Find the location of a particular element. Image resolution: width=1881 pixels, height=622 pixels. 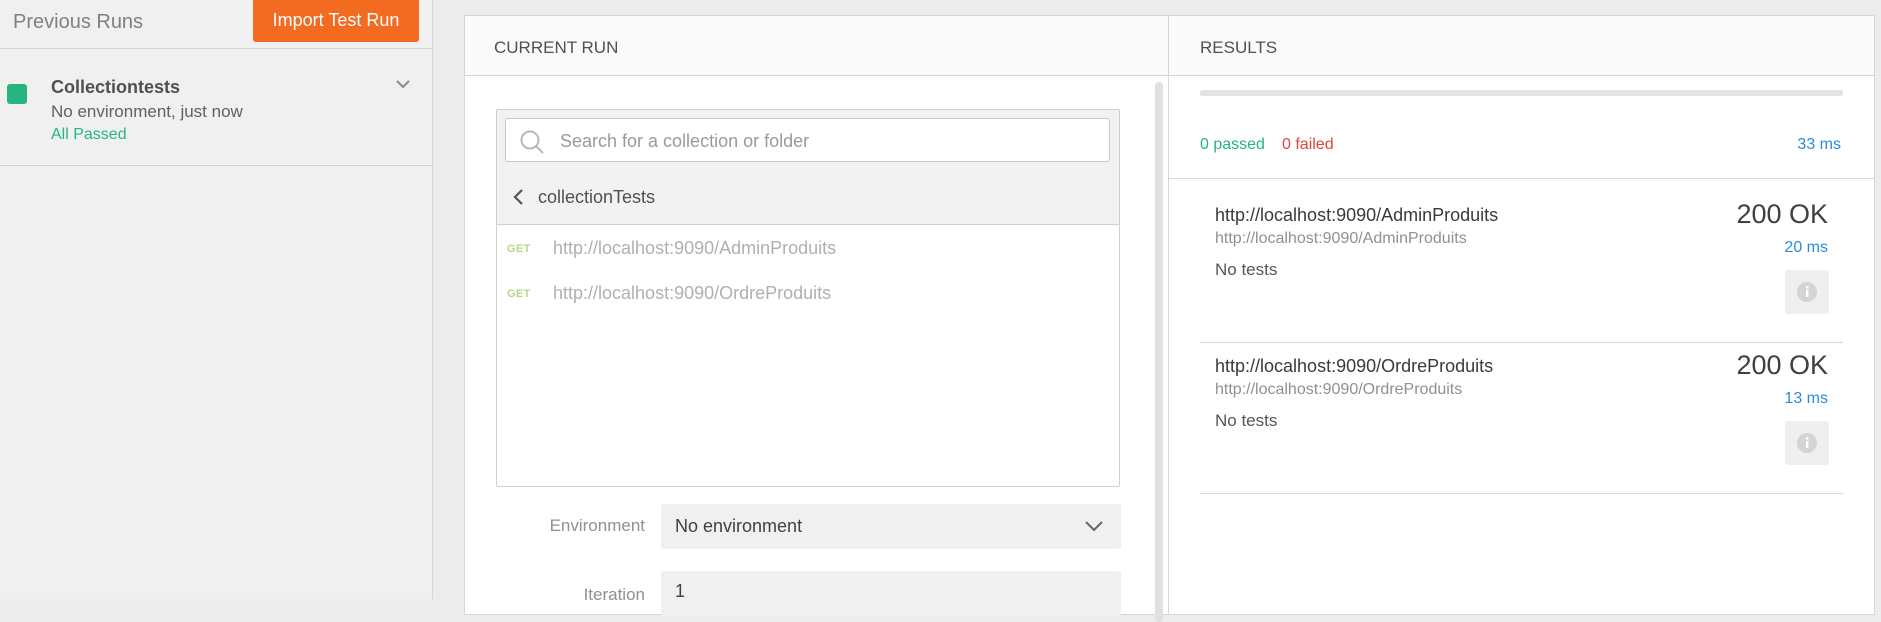

chevron-left-icon is located at coordinates (518, 197).